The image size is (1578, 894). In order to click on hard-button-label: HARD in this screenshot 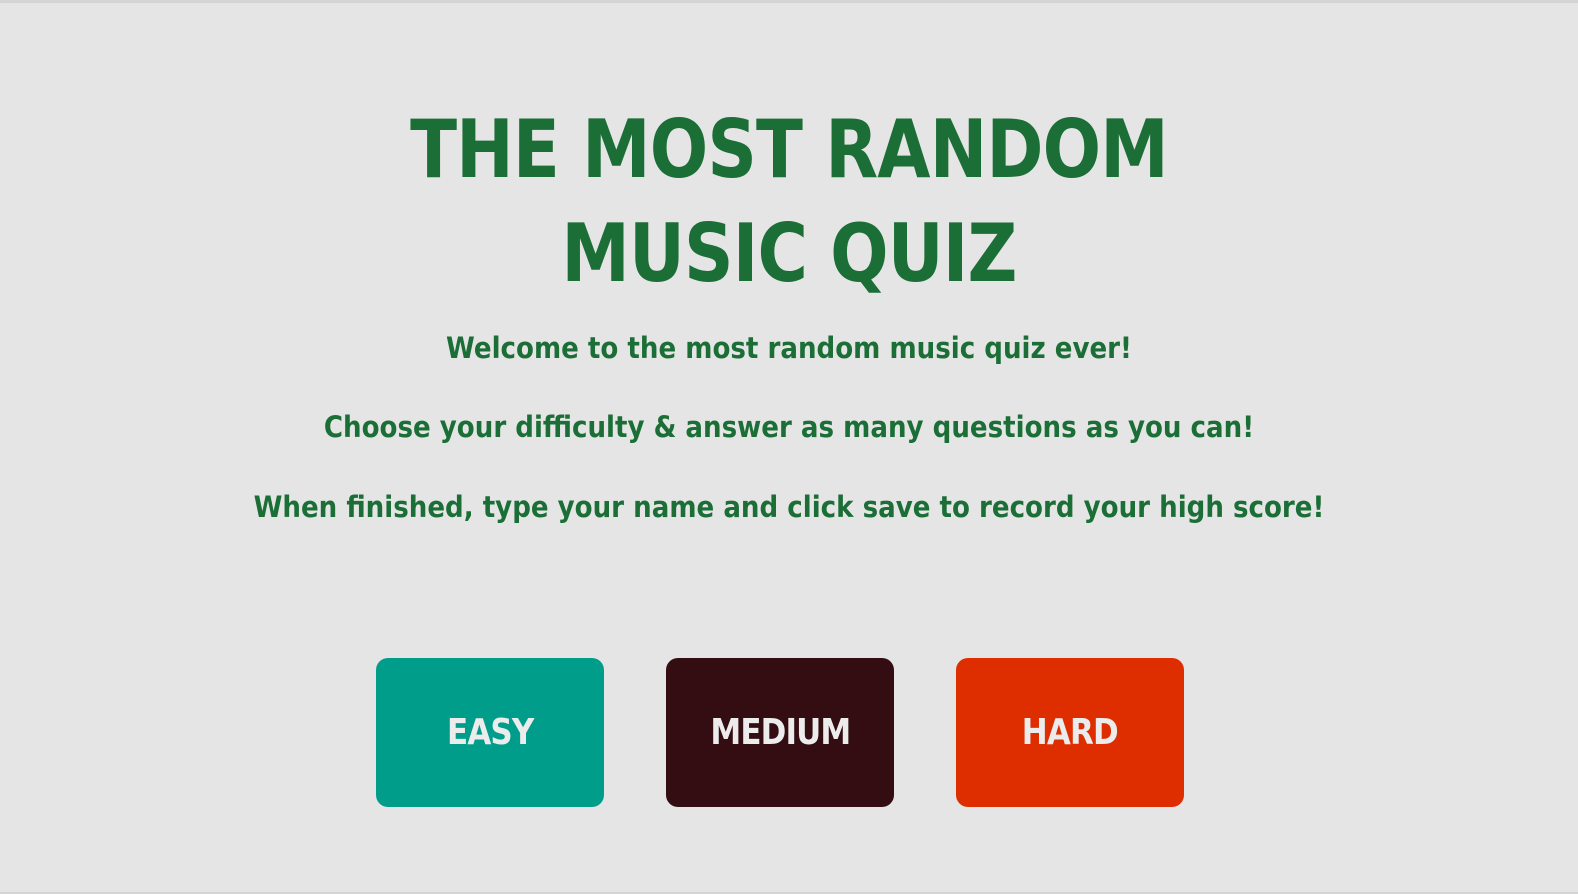, I will do `click(1070, 732)`.